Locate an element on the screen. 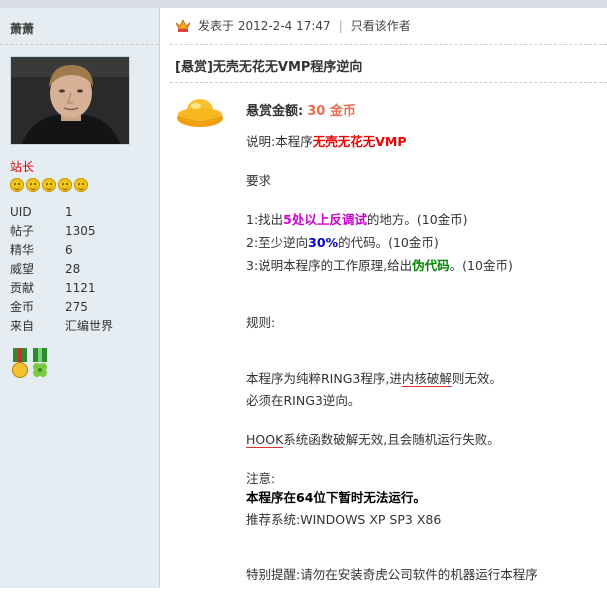 This screenshot has width=607, height=597. user-stats: UID 1 帖子 1305 精华 6 威望 28 贡献 1121 金币 275 来自 汇编世界 is located at coordinates (61, 269).